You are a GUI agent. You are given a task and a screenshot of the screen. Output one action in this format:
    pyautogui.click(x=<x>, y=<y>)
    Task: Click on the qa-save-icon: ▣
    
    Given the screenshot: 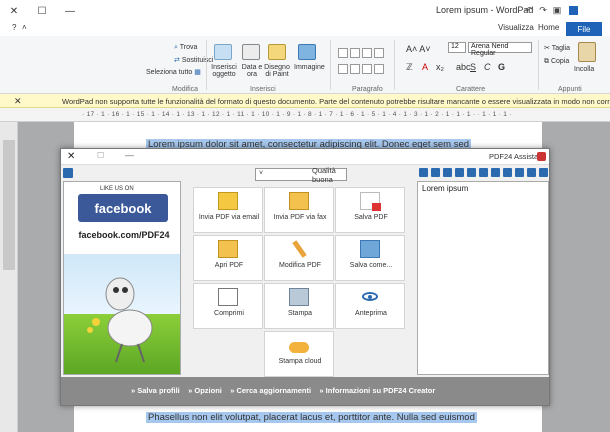 What is the action you would take?
    pyautogui.click(x=557, y=10)
    